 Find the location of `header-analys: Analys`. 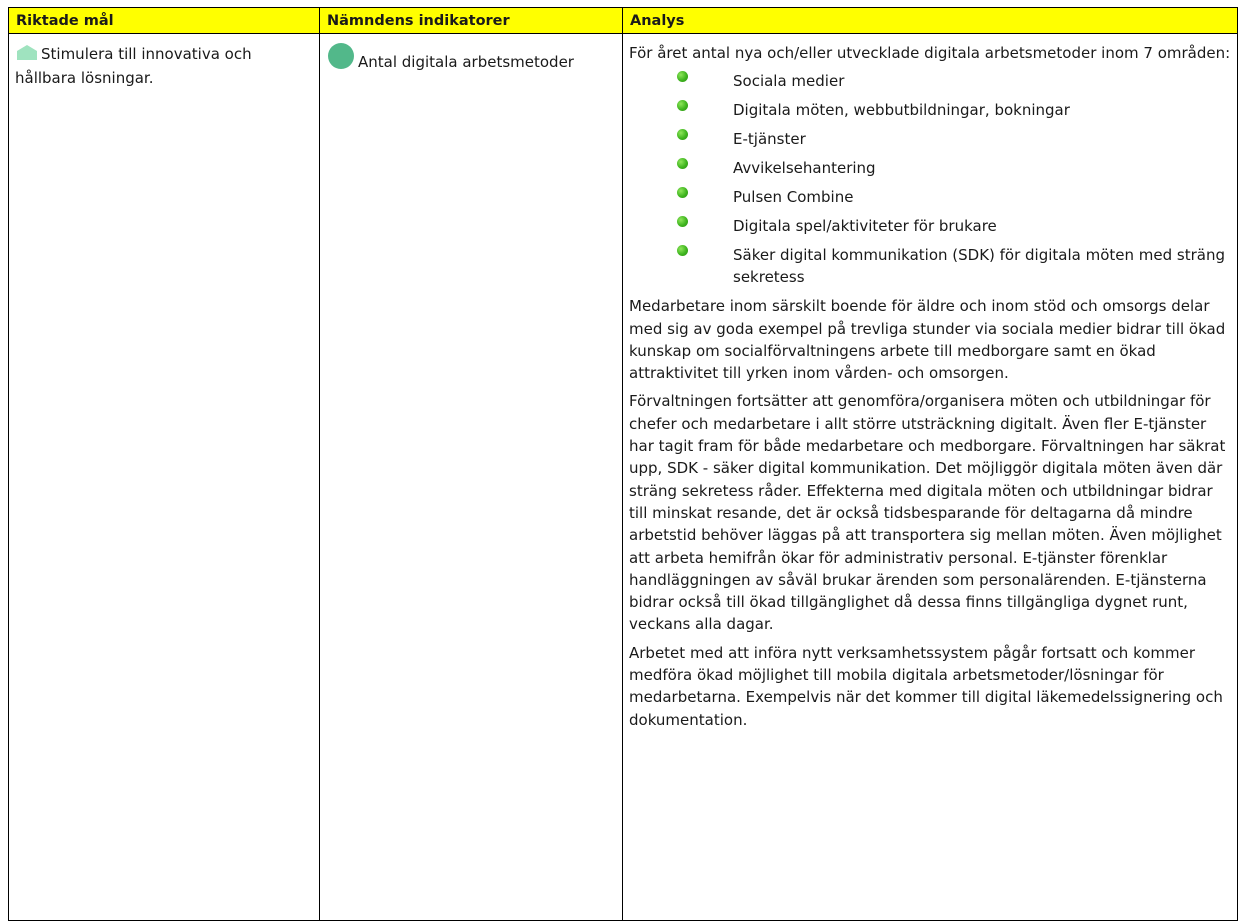

header-analys: Analys is located at coordinates (930, 20).